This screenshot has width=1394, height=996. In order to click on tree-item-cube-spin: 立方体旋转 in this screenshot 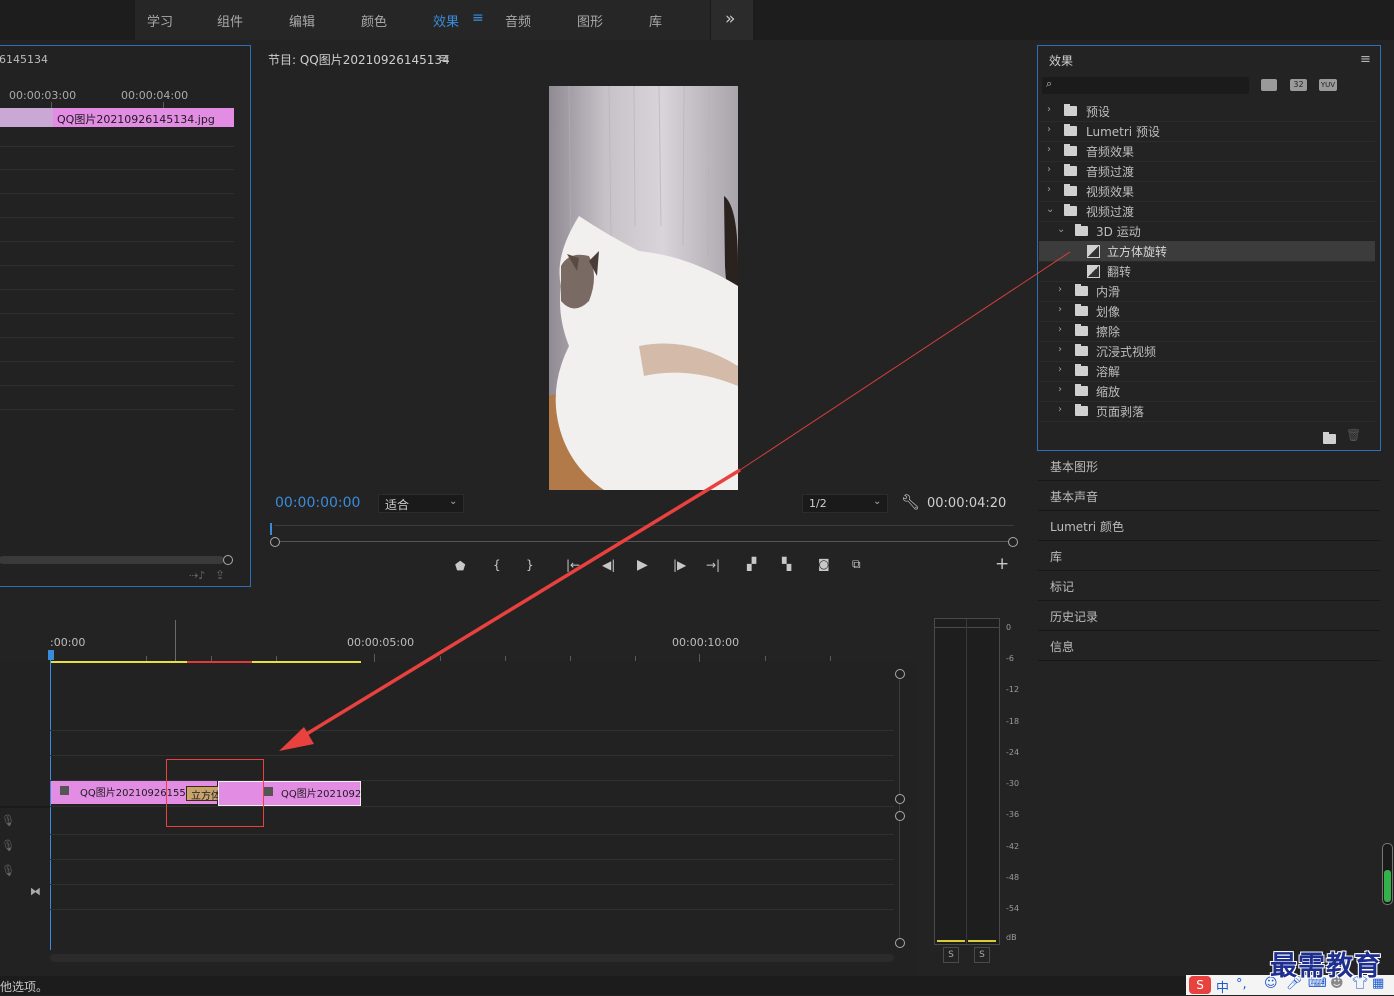, I will do `click(1207, 251)`.